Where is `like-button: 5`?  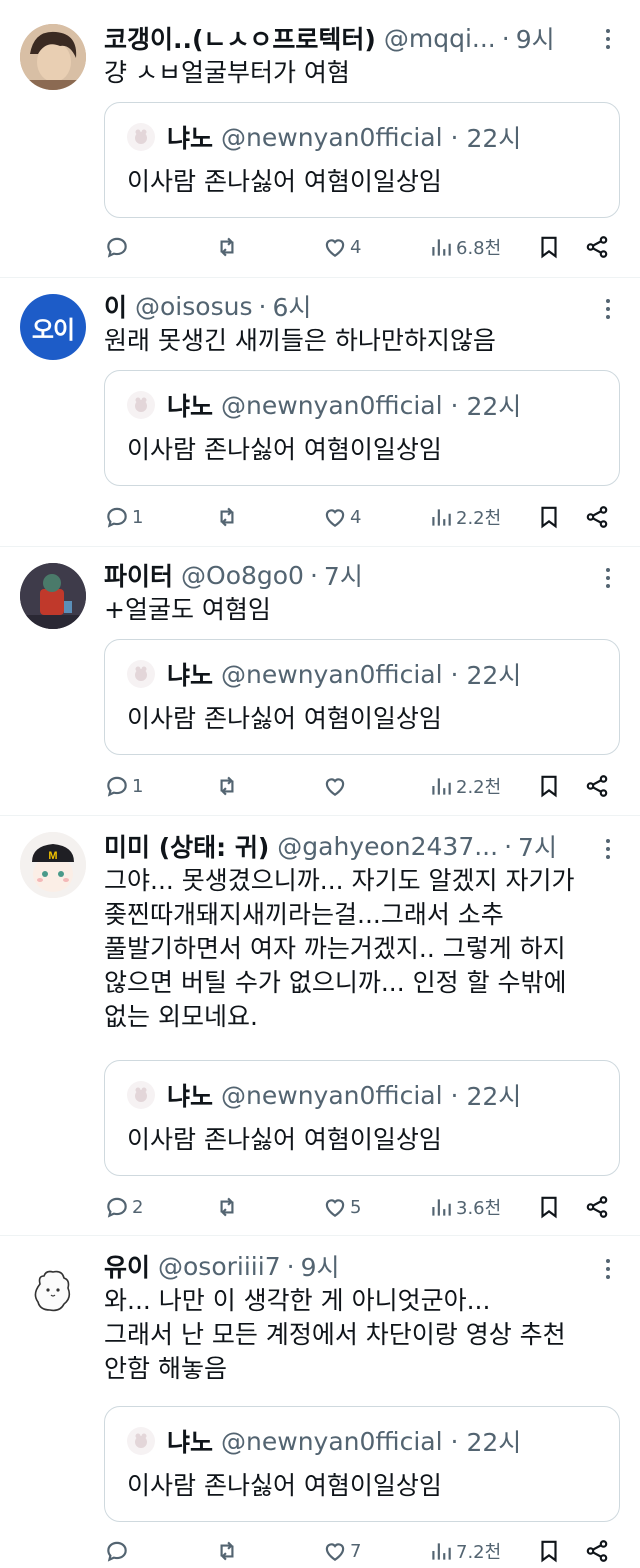
like-button: 5 is located at coordinates (341, 1207).